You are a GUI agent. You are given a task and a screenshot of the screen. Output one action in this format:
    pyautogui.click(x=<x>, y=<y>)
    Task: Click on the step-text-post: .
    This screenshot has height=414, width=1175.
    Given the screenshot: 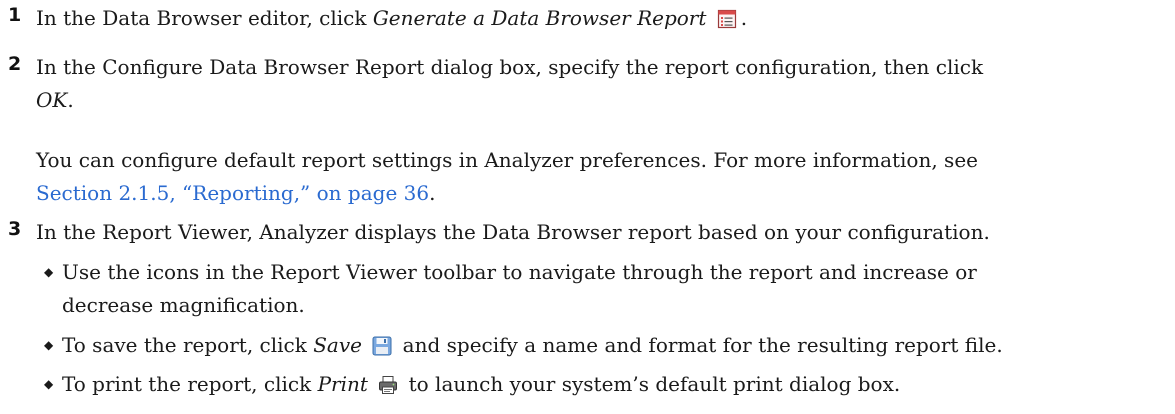 What is the action you would take?
    pyautogui.click(x=744, y=18)
    